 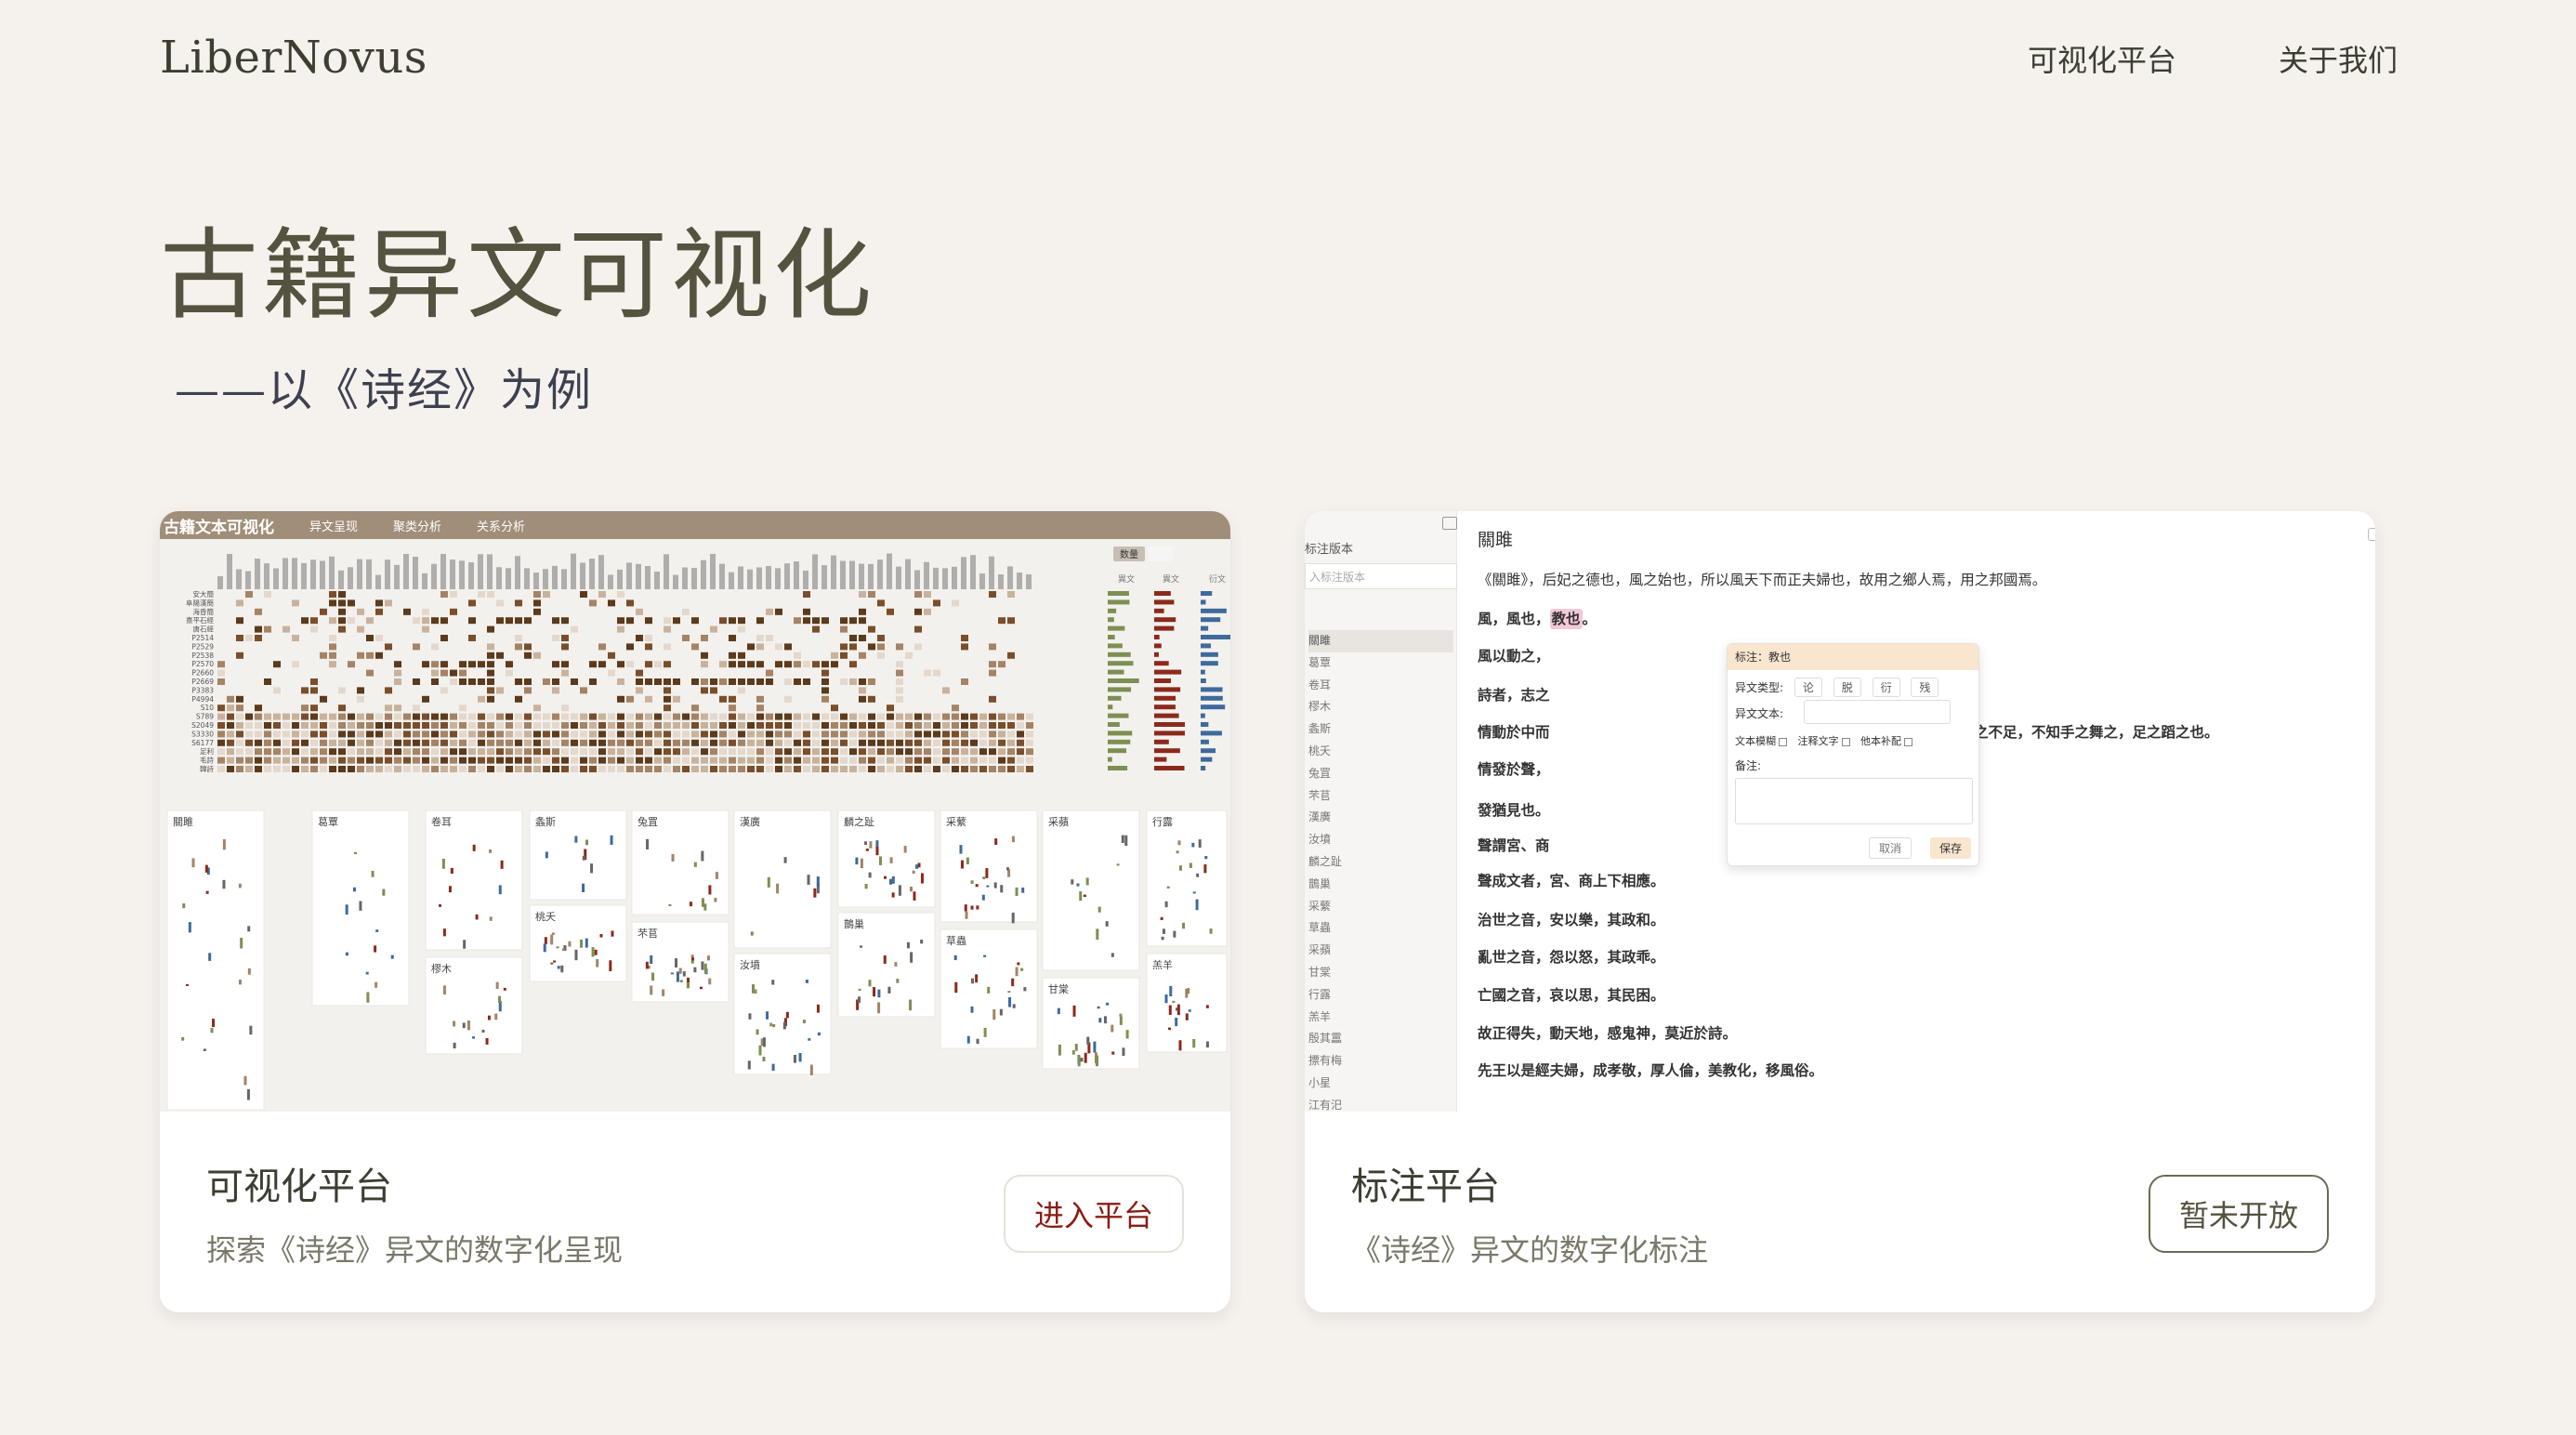 What do you see at coordinates (293, 58) in the screenshot?
I see `site-logo: LiberNovus` at bounding box center [293, 58].